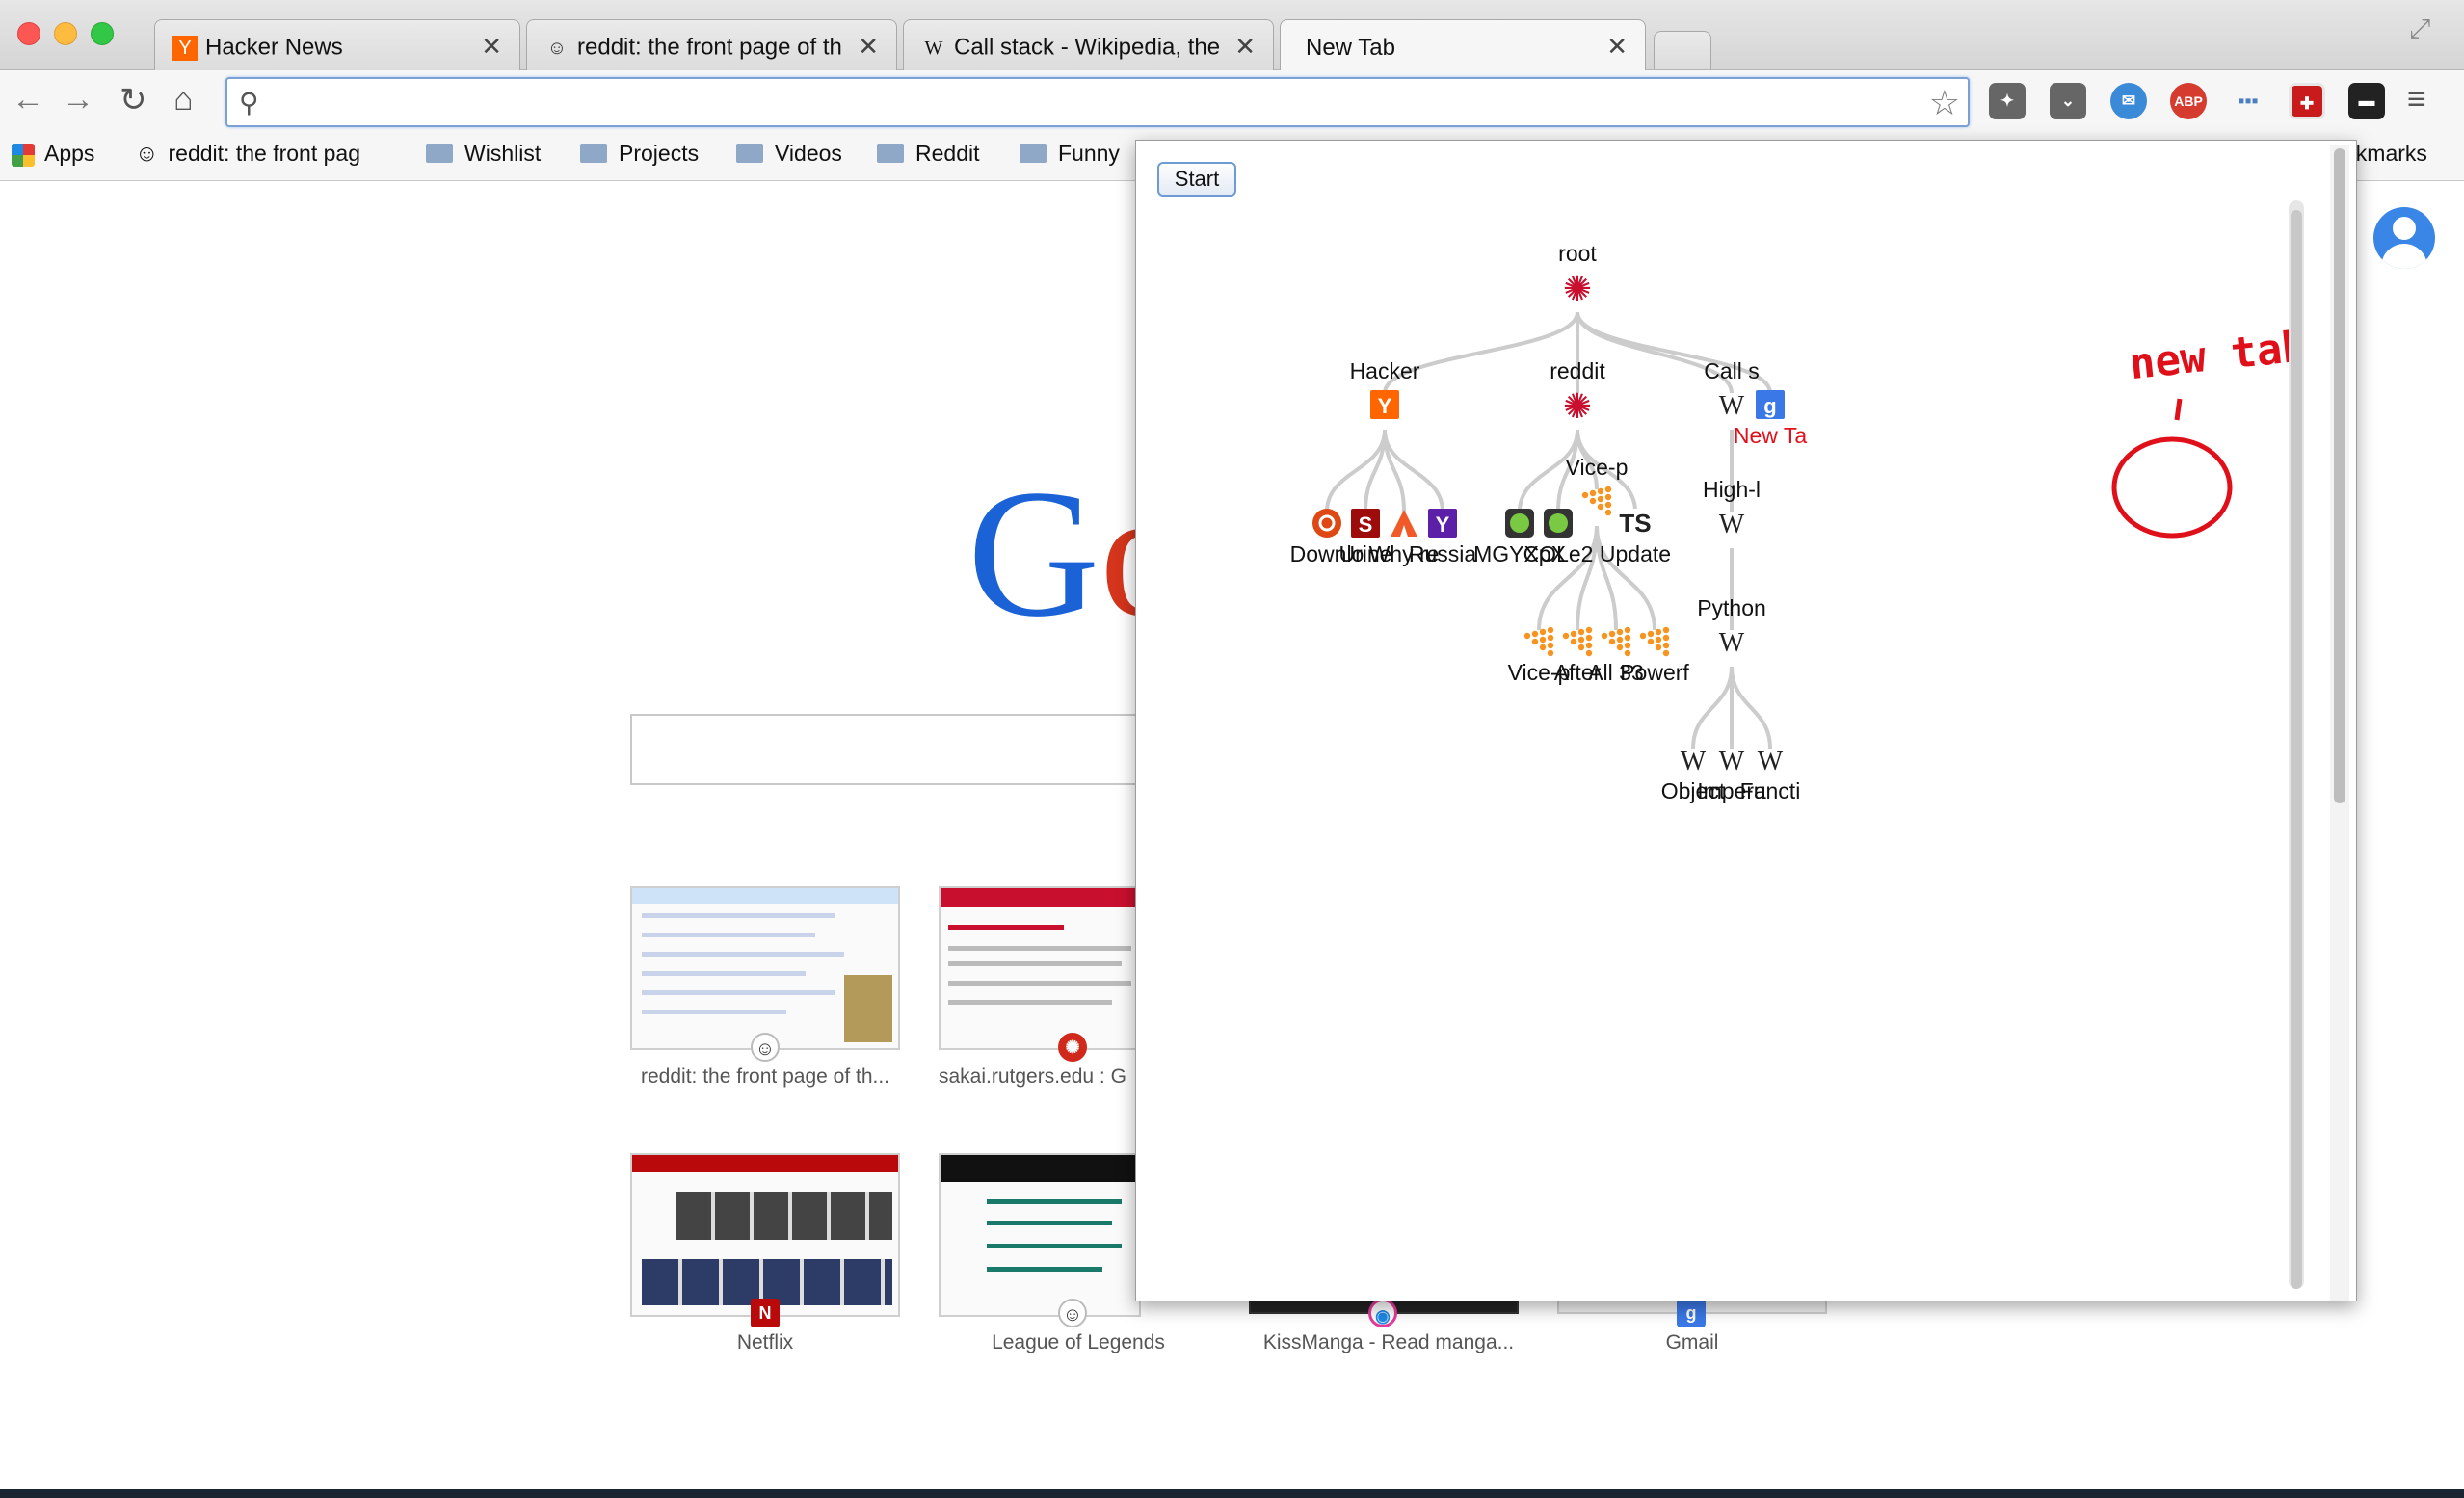 Image resolution: width=2464 pixels, height=1498 pixels. I want to click on mask-icon: ▬, so click(2366, 101).